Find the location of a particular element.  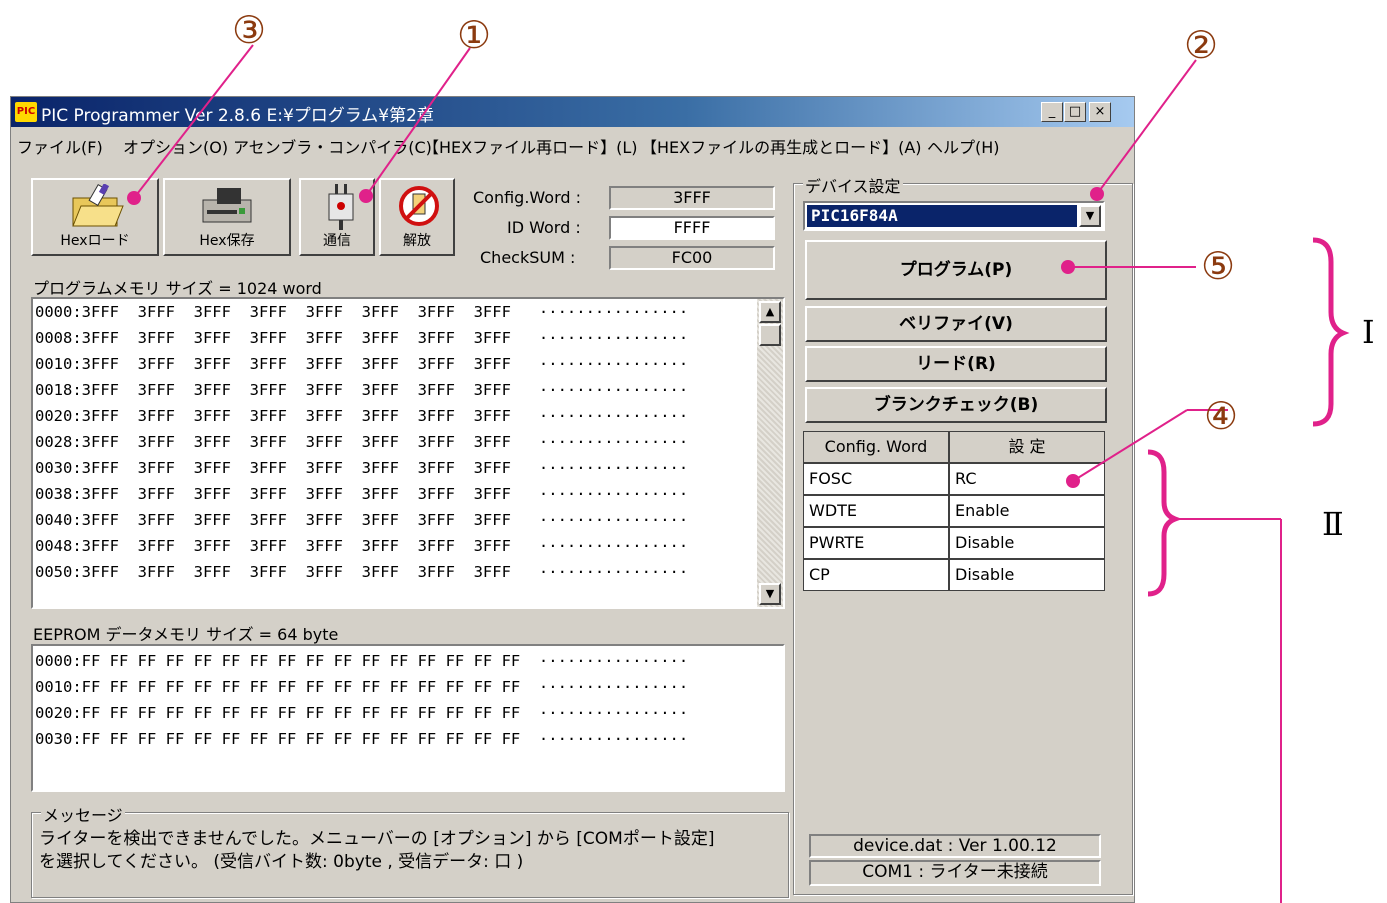

annotation-roman-2: Ⅱ is located at coordinates (1333, 524).